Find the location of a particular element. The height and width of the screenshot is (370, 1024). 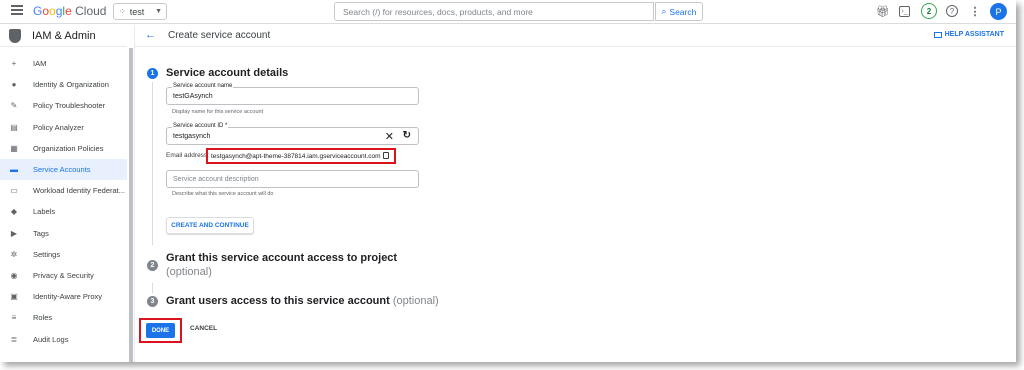

sidebar-title: IAM & Admin is located at coordinates (64, 35).